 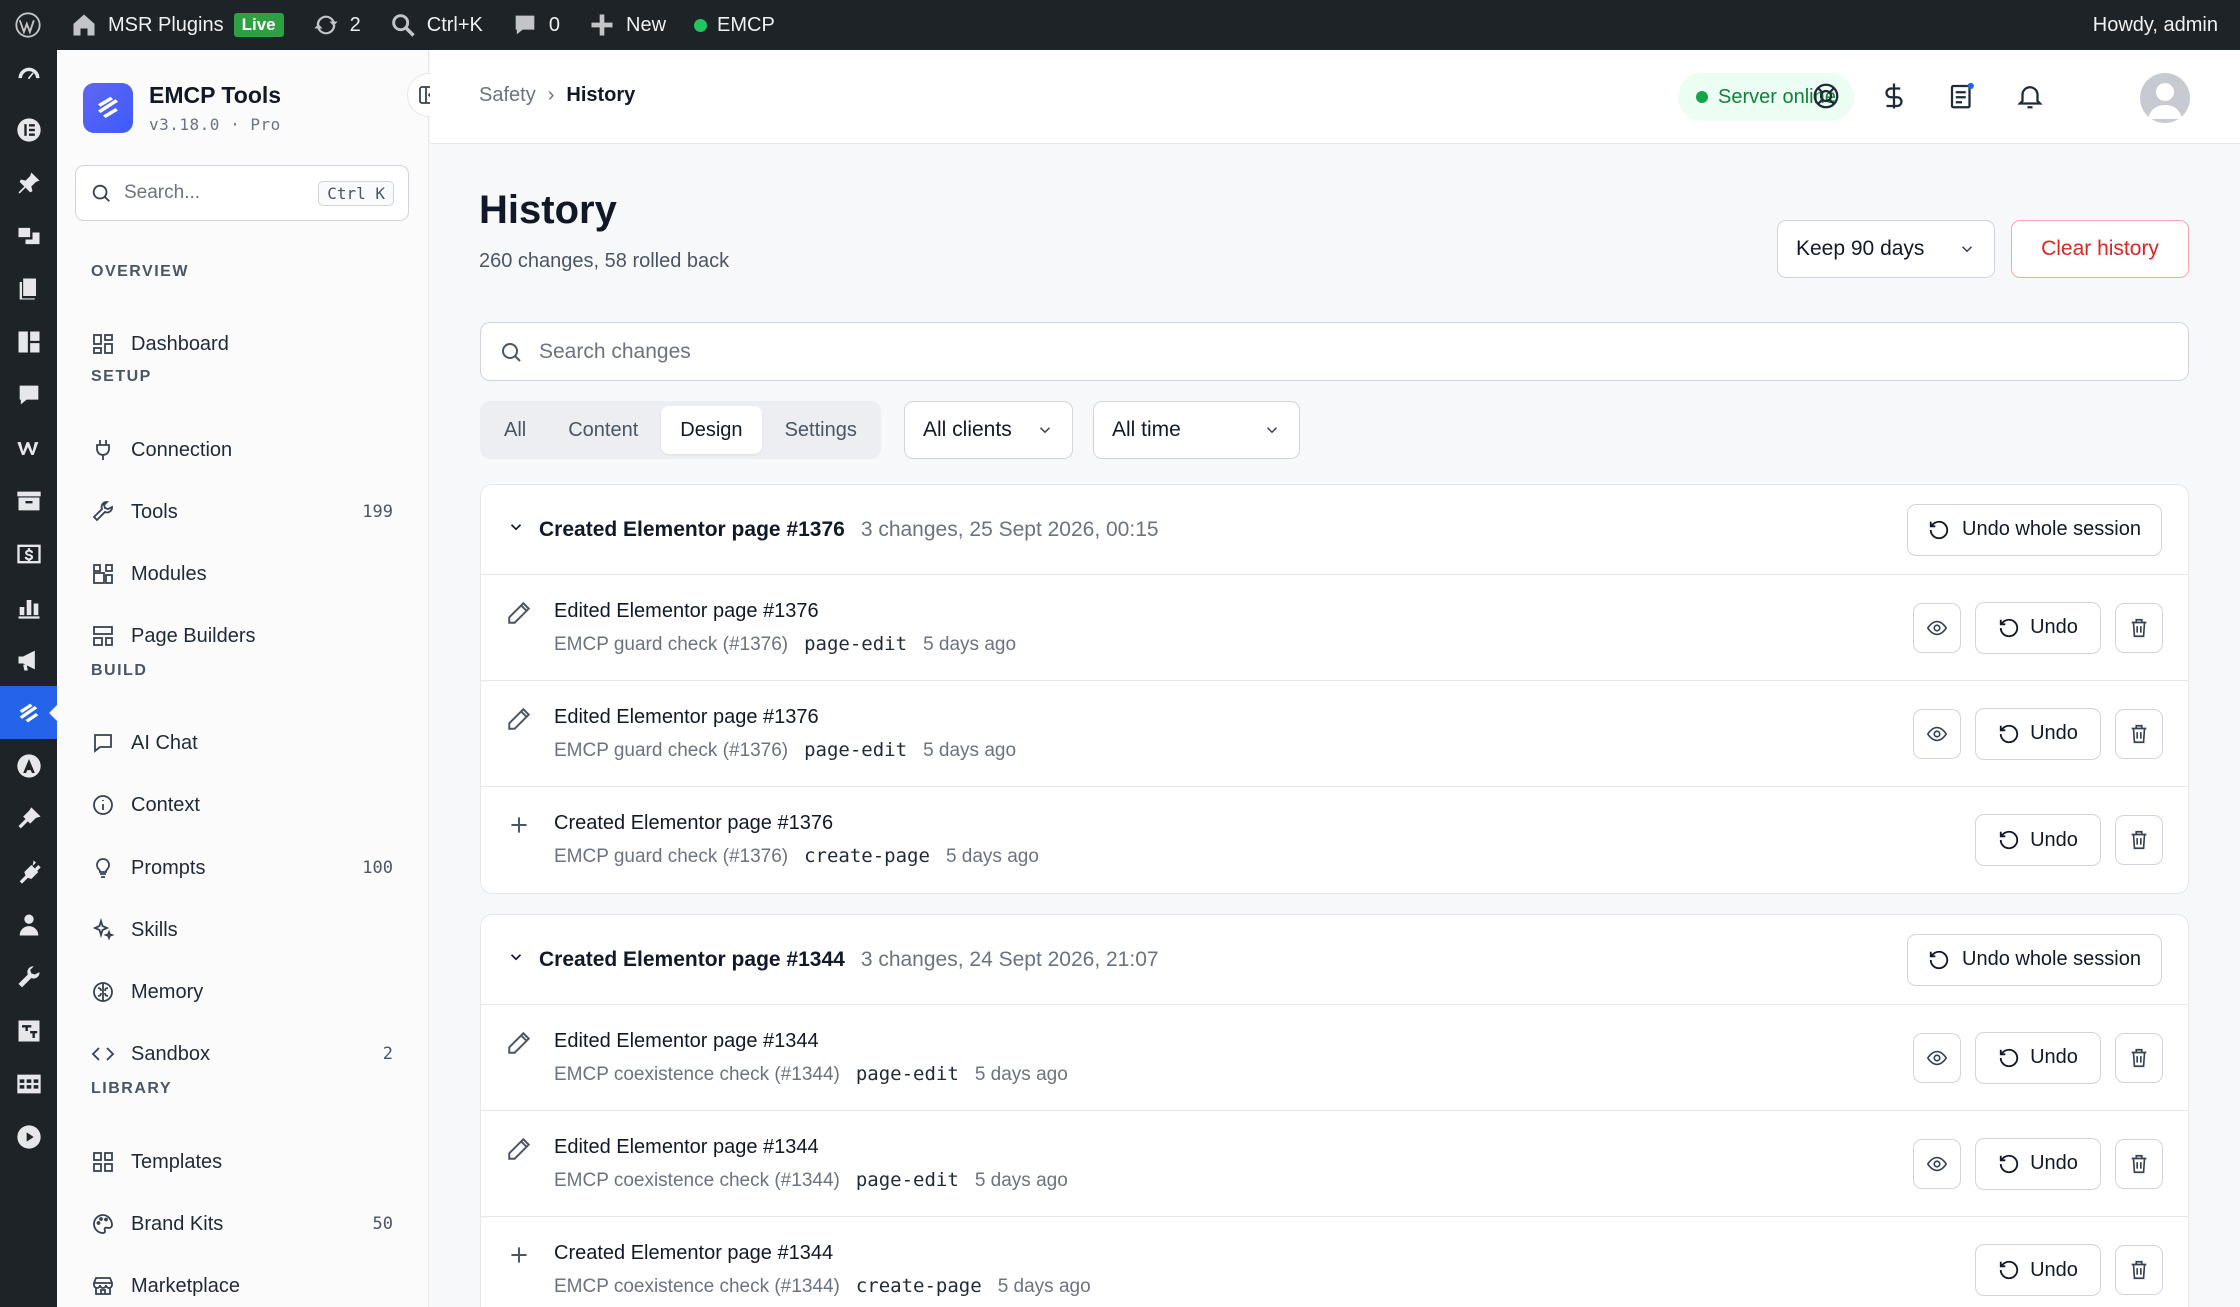 What do you see at coordinates (177, 1223) in the screenshot?
I see `sidebar-item-label: Brand Kits` at bounding box center [177, 1223].